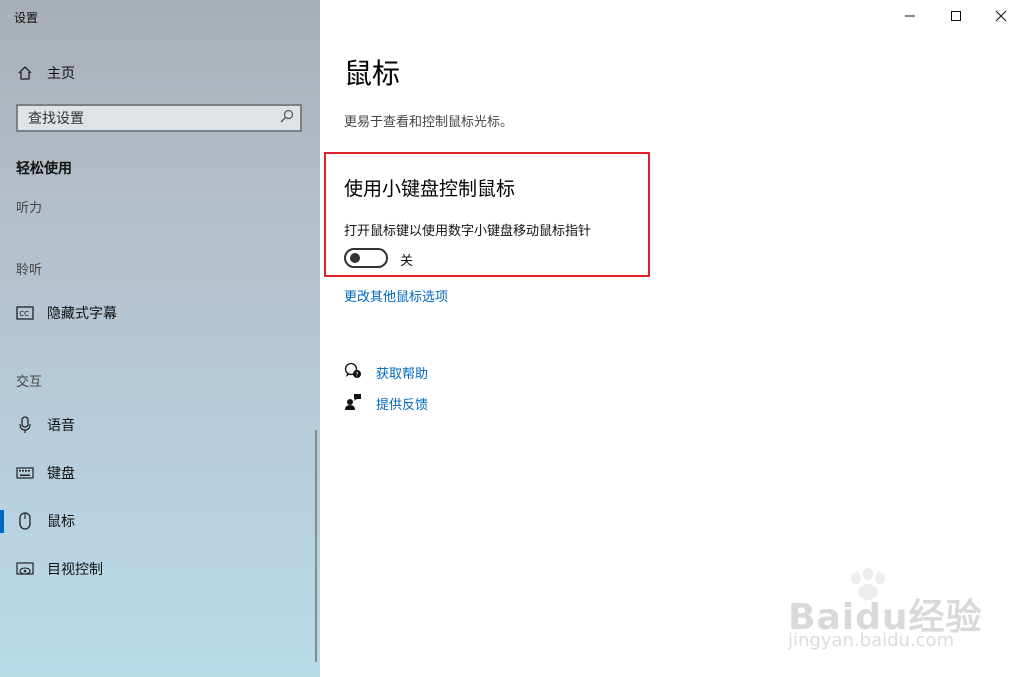 Image resolution: width=1024 pixels, height=677 pixels. I want to click on toggle-state-label: 关, so click(407, 261).